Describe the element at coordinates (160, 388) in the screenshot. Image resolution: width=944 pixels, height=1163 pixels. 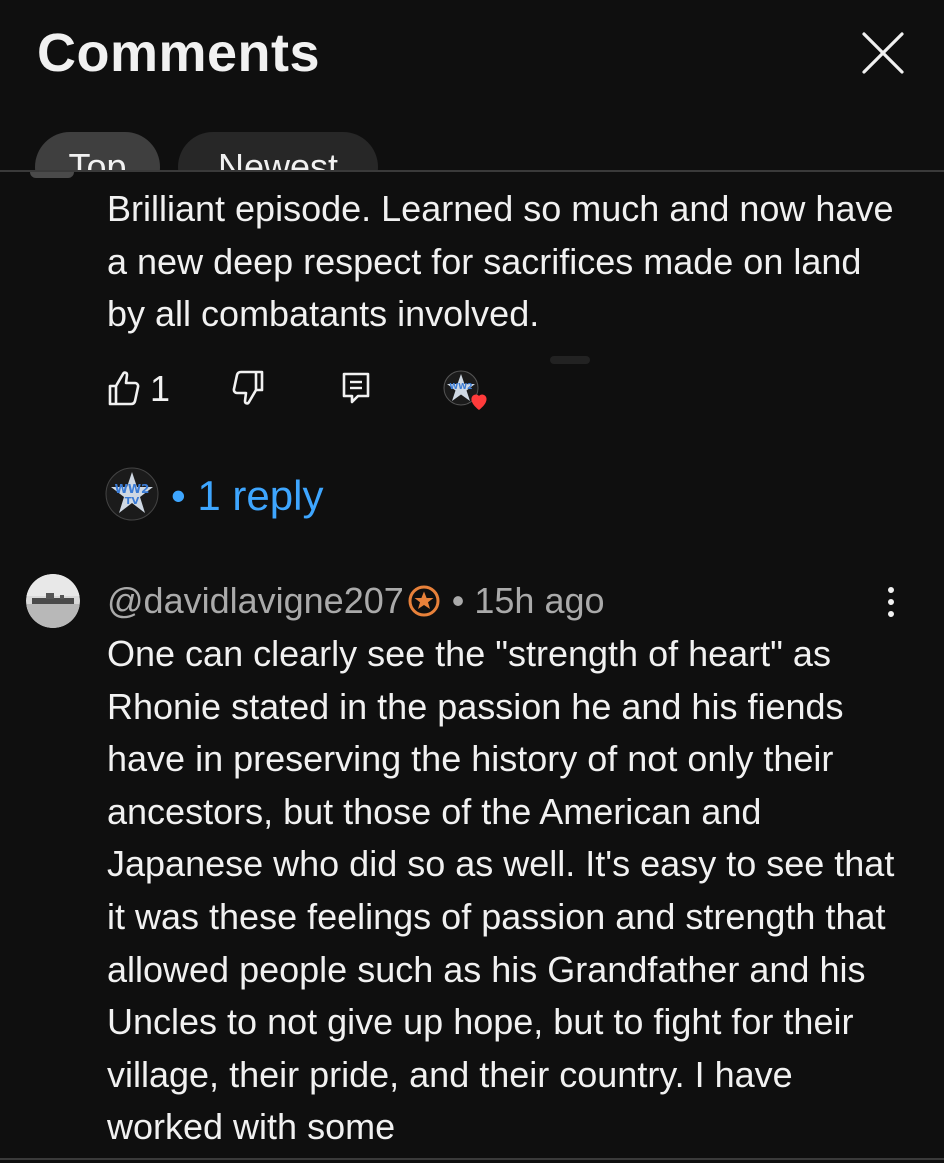
I see `like-count: 1` at that location.